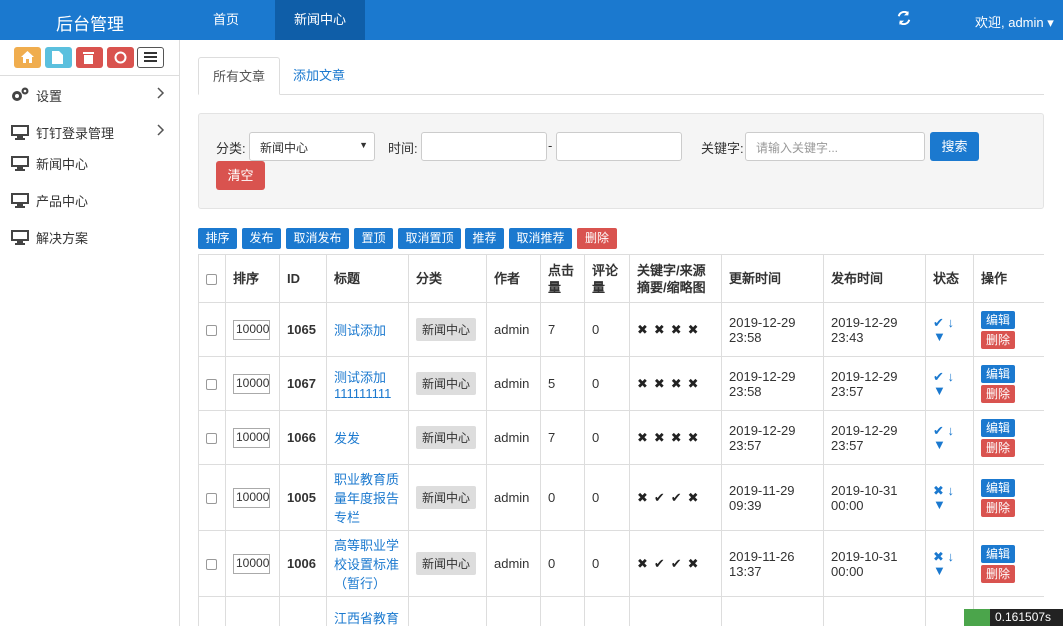 This screenshot has width=1063, height=626. I want to click on title-cell: 江西省教育厅 江西省, so click(367, 611).